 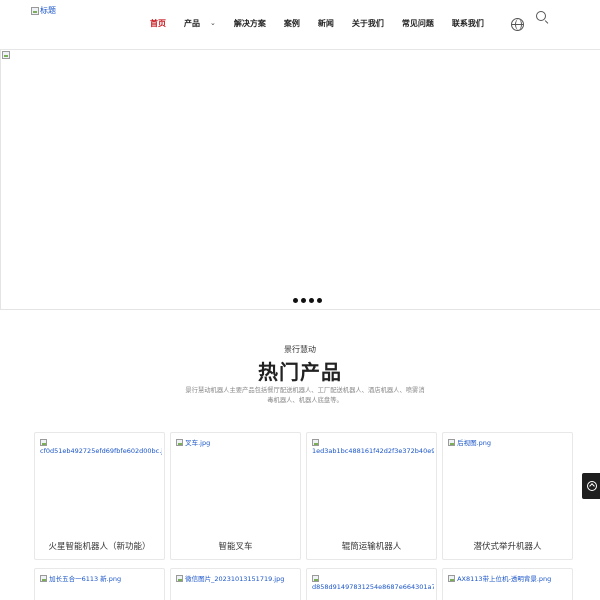 I want to click on nav-item-contact: 联系我们, so click(x=468, y=23).